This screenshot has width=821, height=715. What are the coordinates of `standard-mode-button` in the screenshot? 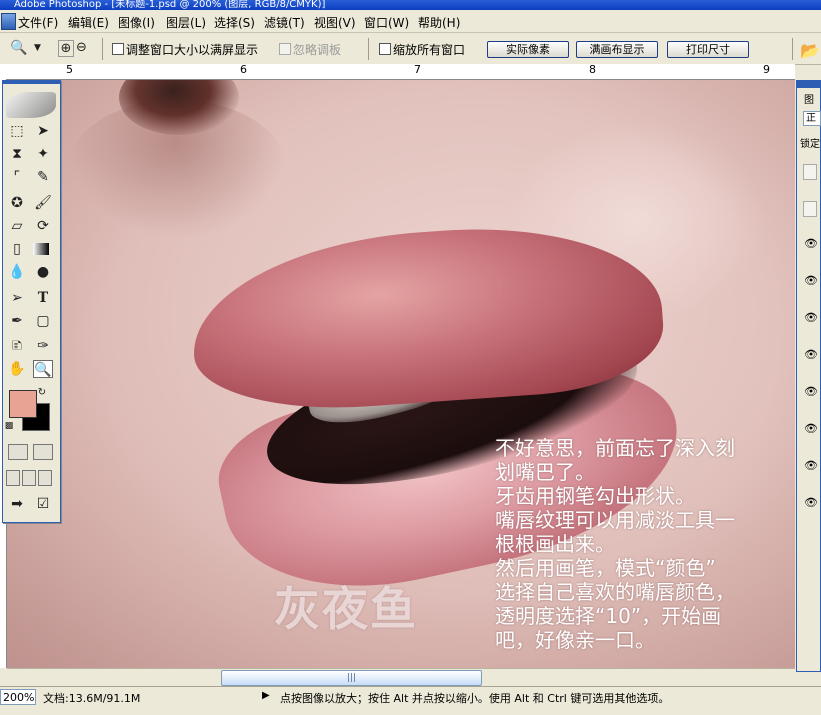 It's located at (18, 452).